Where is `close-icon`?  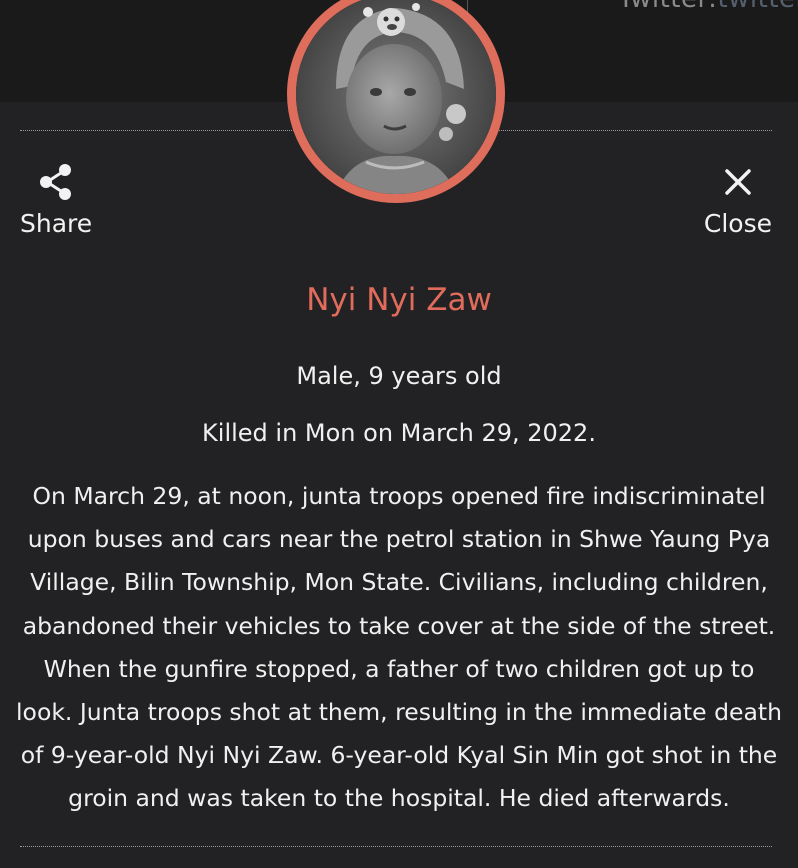
close-icon is located at coordinates (738, 182).